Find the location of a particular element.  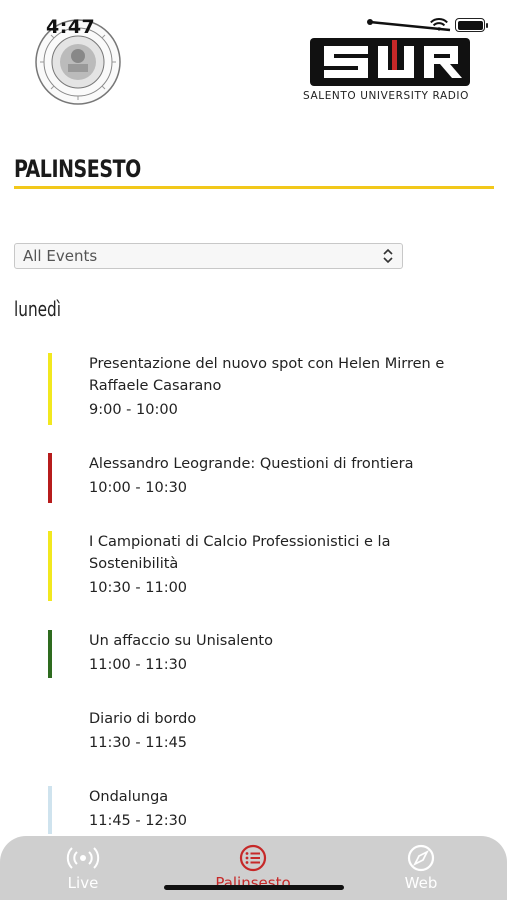

event-time: 9:00 - 10:00 is located at coordinates (133, 410).